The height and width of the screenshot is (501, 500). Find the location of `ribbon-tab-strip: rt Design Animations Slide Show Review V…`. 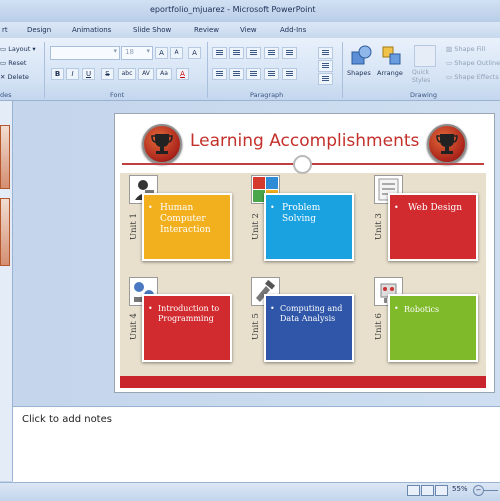

ribbon-tab-strip: rt Design Animations Slide Show Review V… is located at coordinates (250, 30).